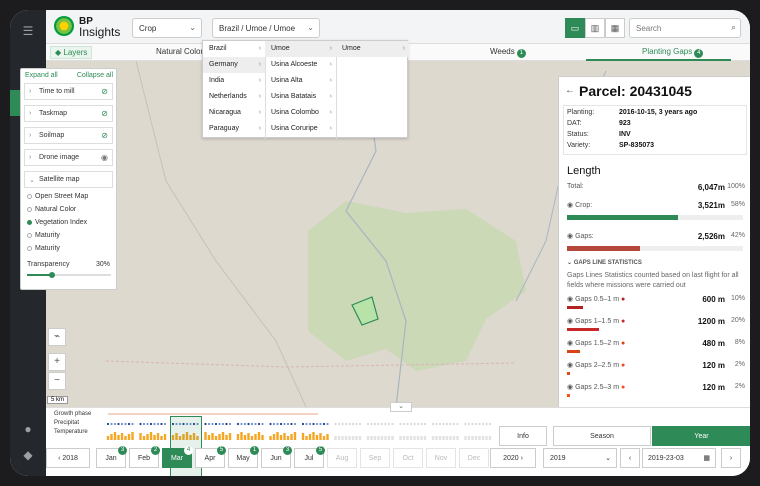 The image size is (760, 486). Describe the element at coordinates (234, 81) in the screenshot. I see `dropdown-item: India ›` at that location.